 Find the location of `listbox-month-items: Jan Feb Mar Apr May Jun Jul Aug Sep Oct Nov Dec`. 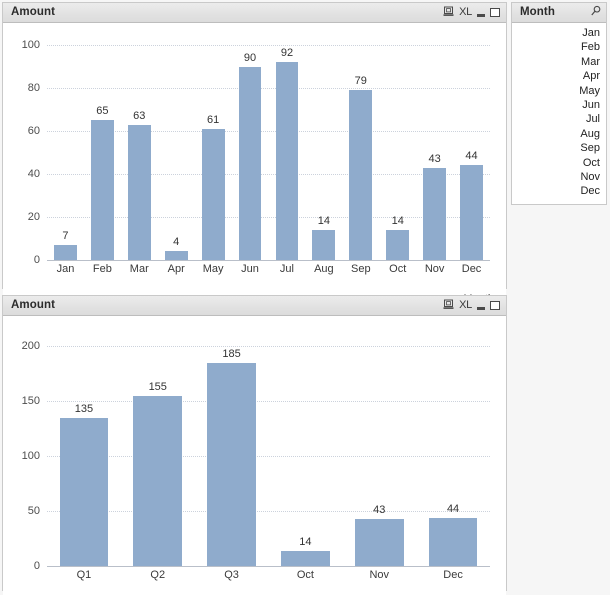

listbox-month-items: Jan Feb Mar Apr May Jun Jul Aug Sep Oct Nov Dec is located at coordinates (559, 113).